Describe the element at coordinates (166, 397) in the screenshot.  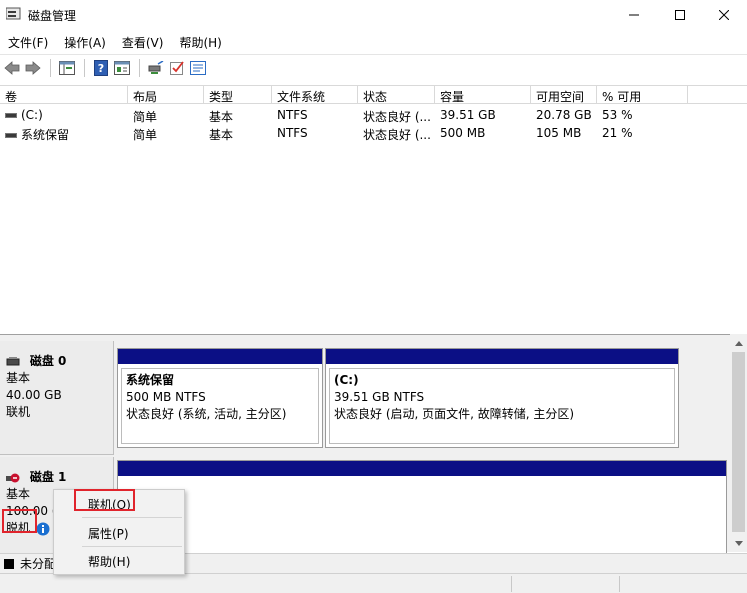
I see `partition-size: 500 MB NTFS` at that location.